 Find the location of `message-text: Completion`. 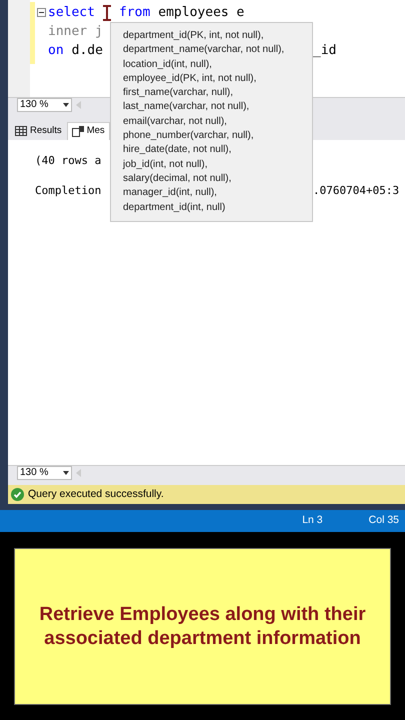

message-text: Completion is located at coordinates (68, 190).